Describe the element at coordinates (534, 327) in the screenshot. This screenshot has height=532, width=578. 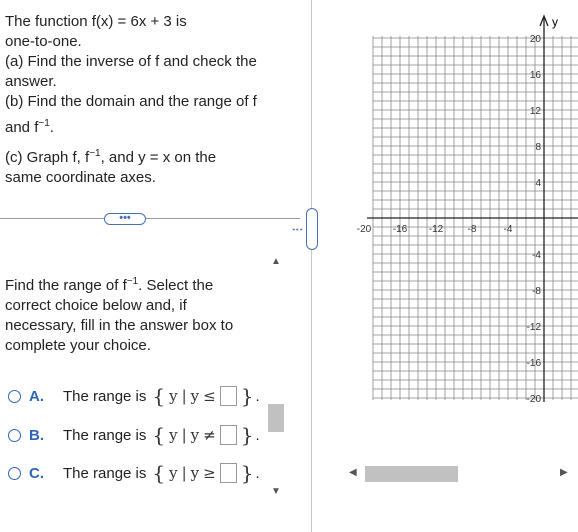
I see `y-tick-label: -12` at that location.